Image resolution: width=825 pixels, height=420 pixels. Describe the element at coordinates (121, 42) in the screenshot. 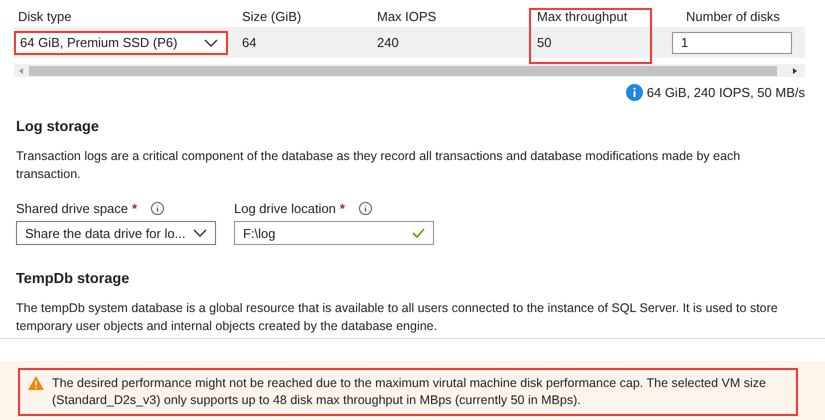

I see `disk-type-dropdown: 64 GiB, Premium SSD (P6)` at that location.